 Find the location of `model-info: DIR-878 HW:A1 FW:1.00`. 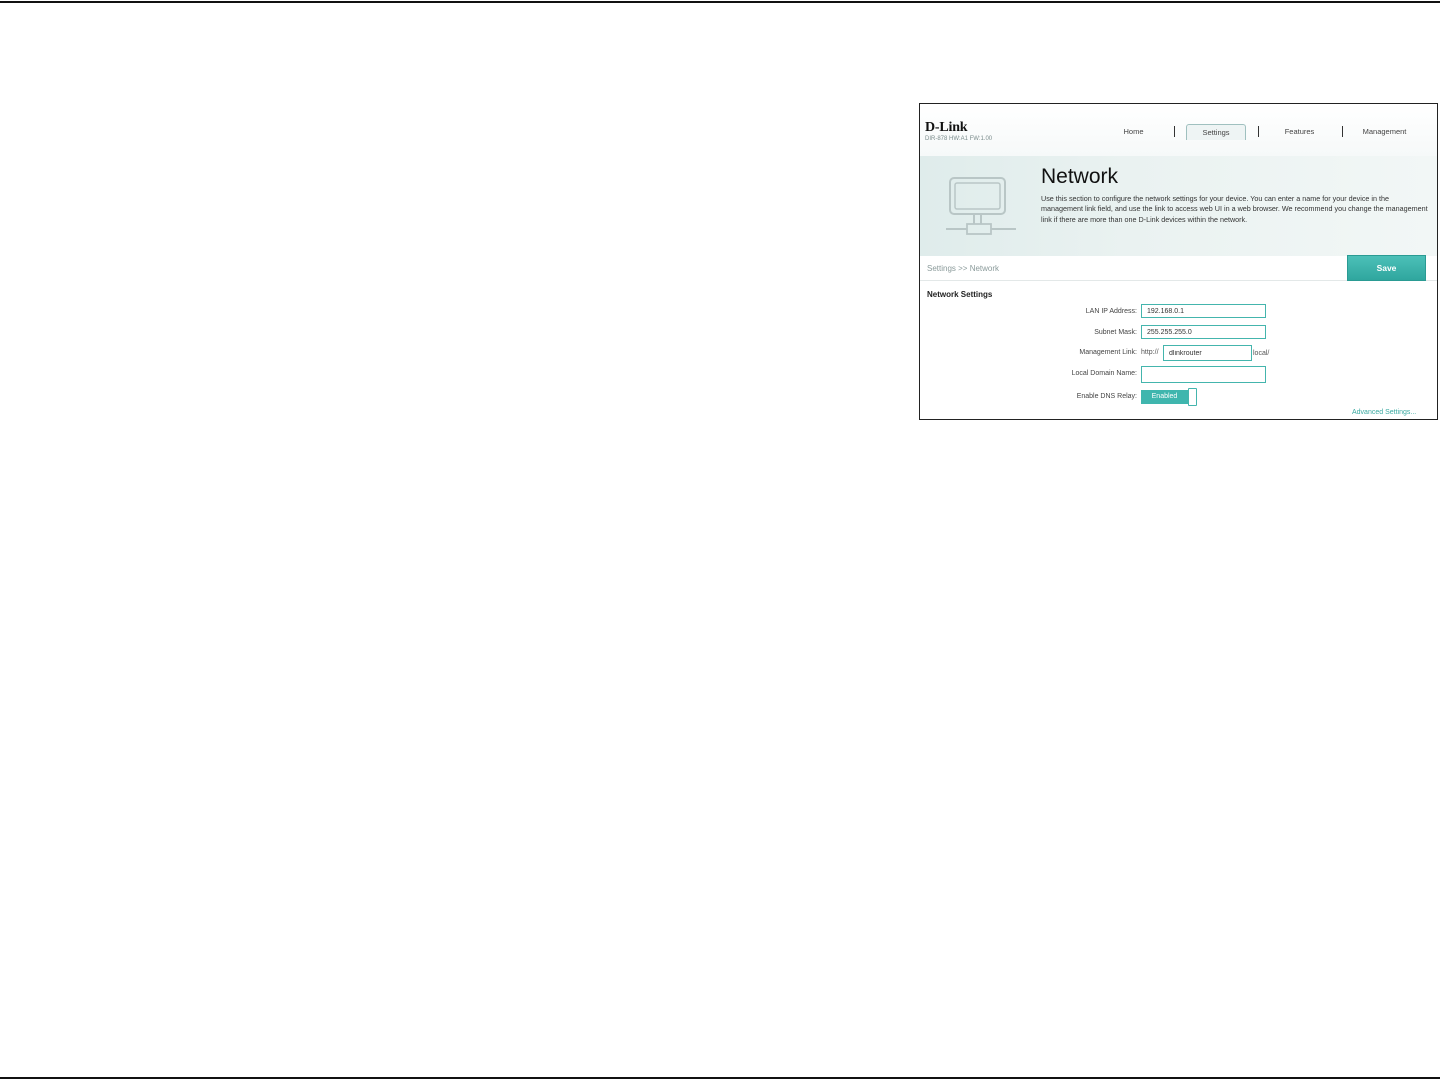

model-info: DIR-878 HW:A1 FW:1.00 is located at coordinates (959, 139).